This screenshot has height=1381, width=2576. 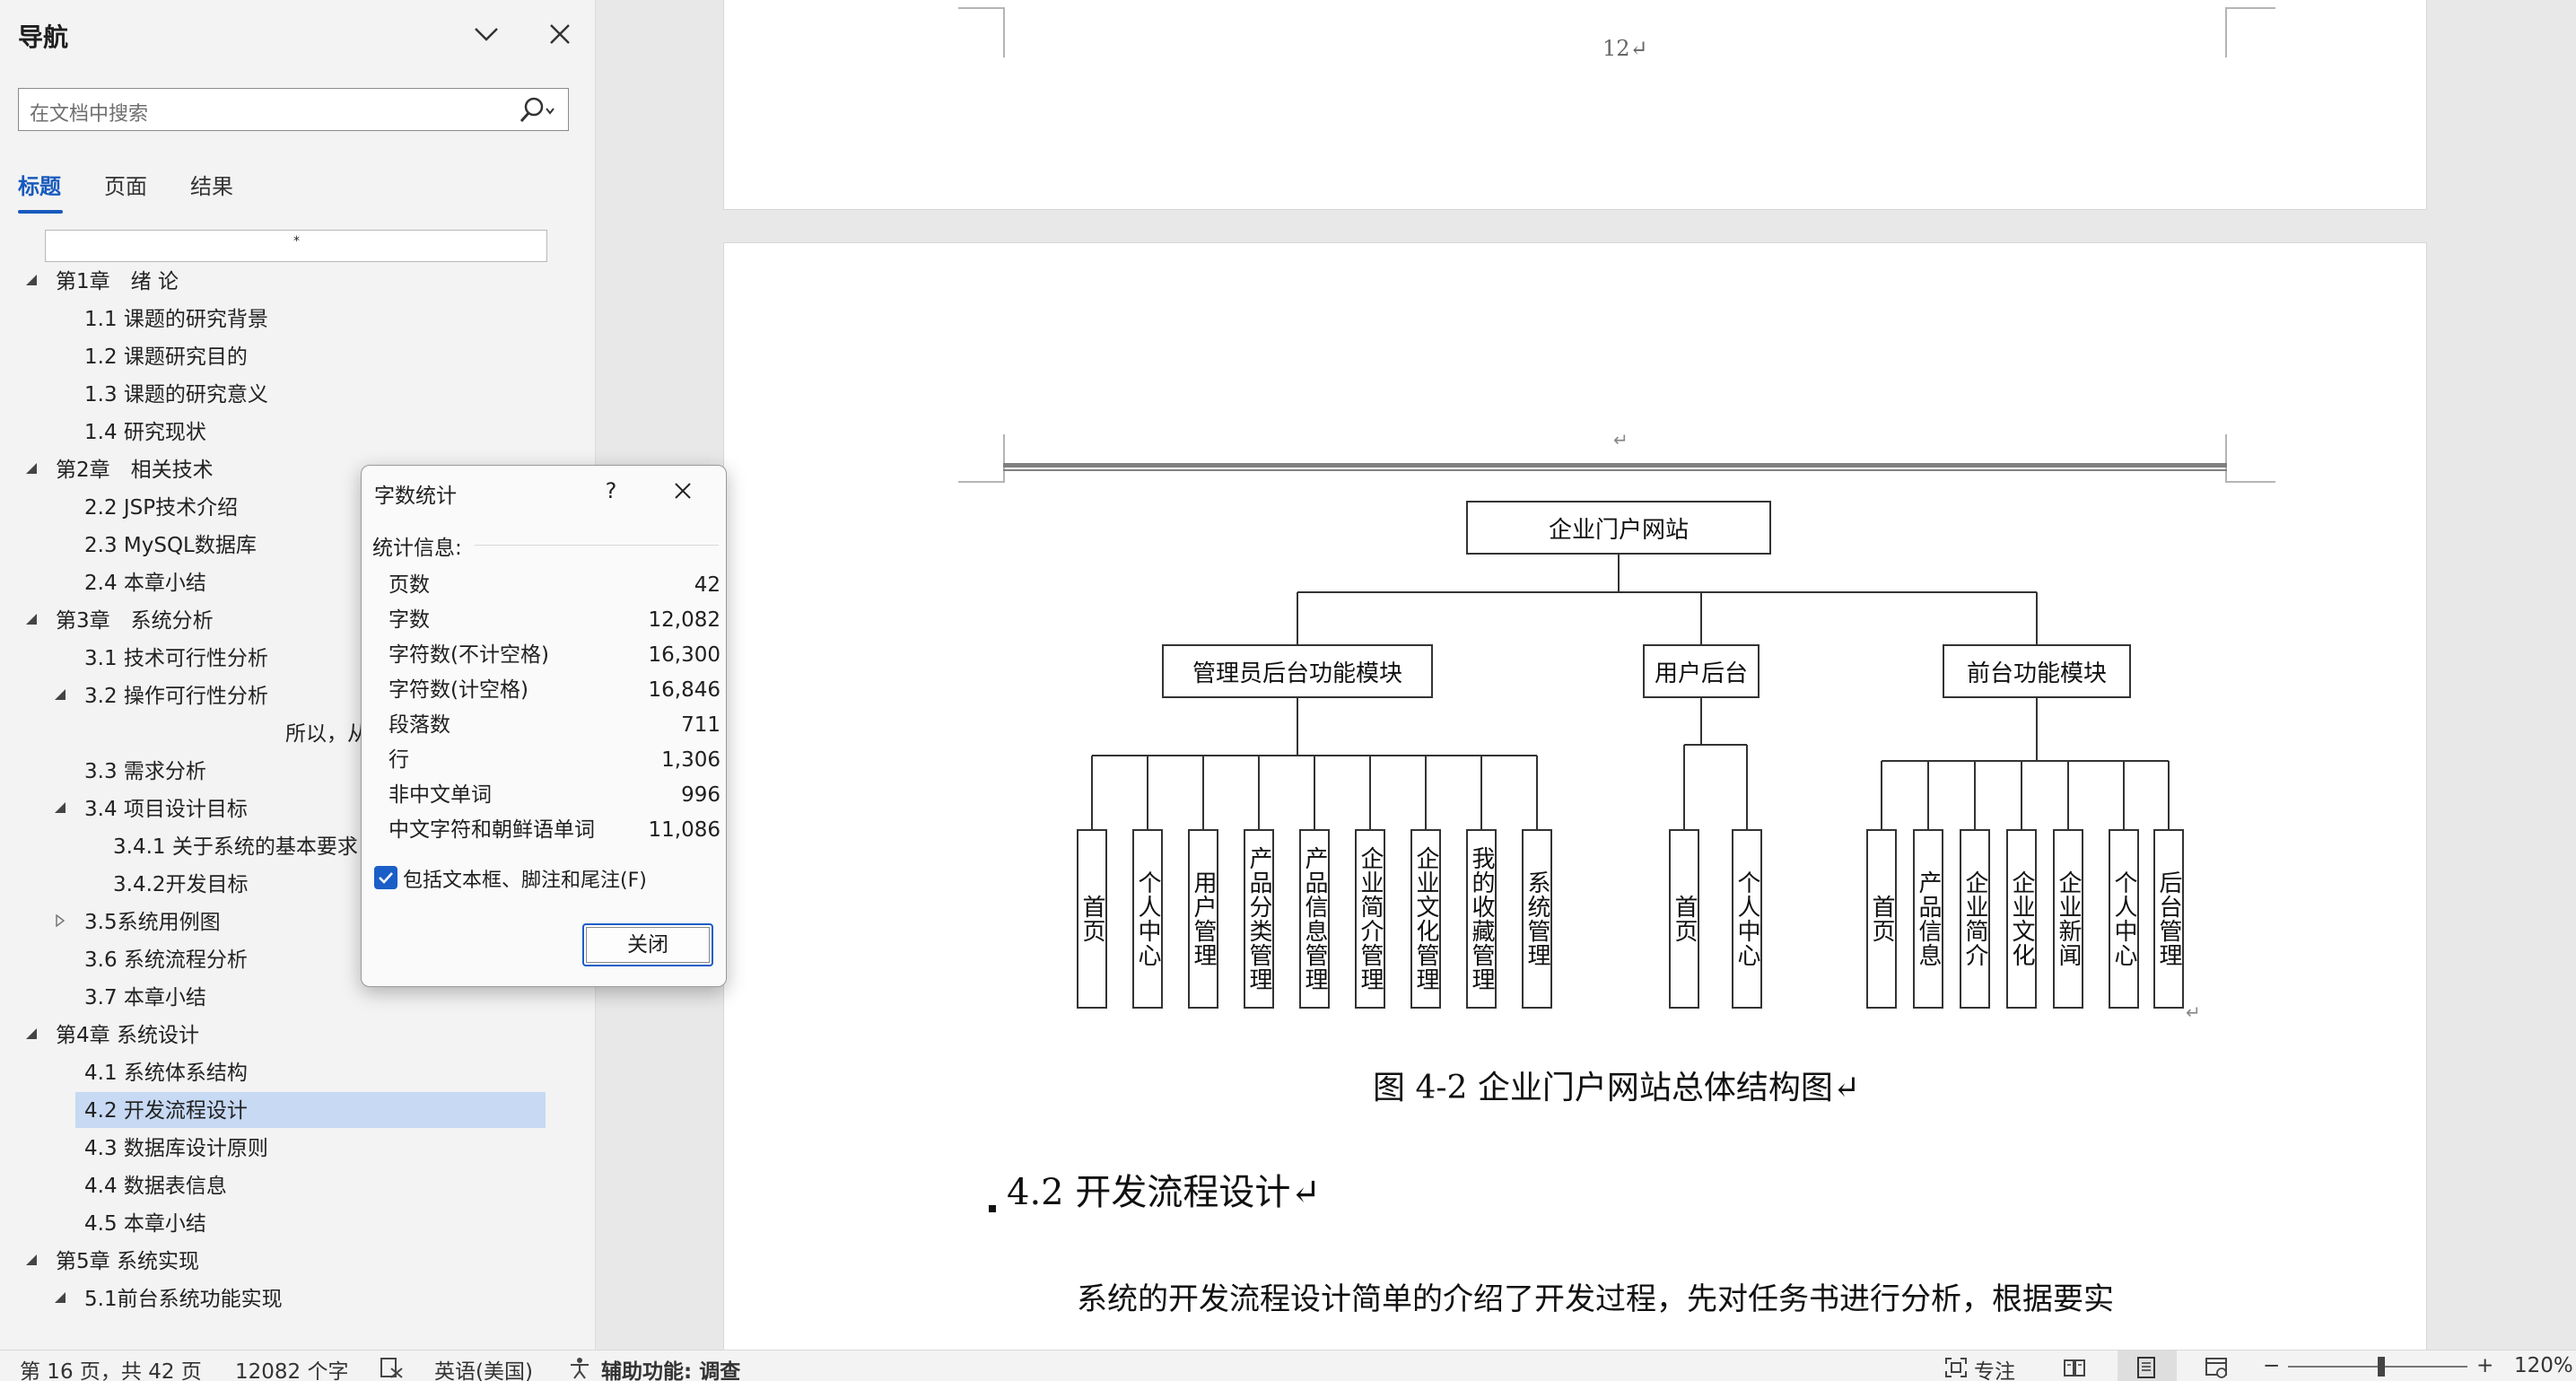 What do you see at coordinates (611, 491) in the screenshot?
I see `help-icon: ?` at bounding box center [611, 491].